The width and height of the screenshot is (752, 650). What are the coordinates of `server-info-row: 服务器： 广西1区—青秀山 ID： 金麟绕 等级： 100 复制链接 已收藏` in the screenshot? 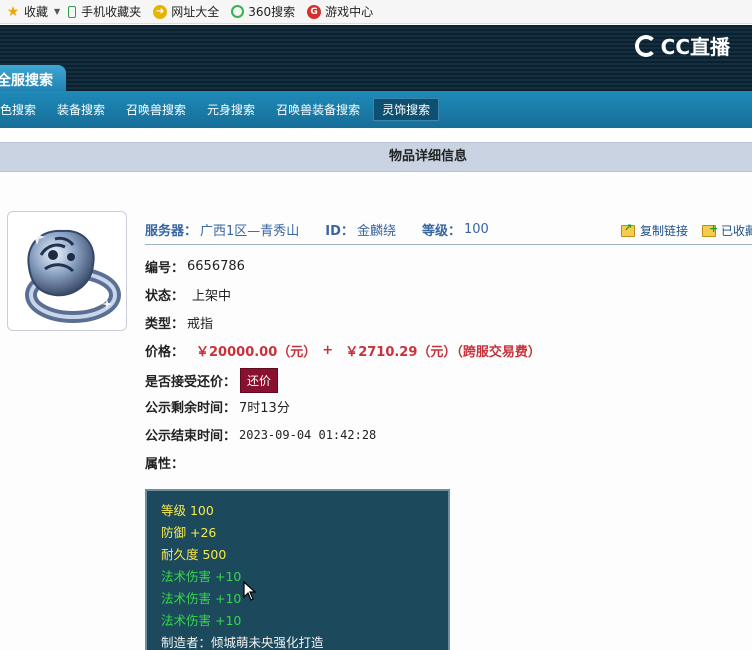 It's located at (448, 230).